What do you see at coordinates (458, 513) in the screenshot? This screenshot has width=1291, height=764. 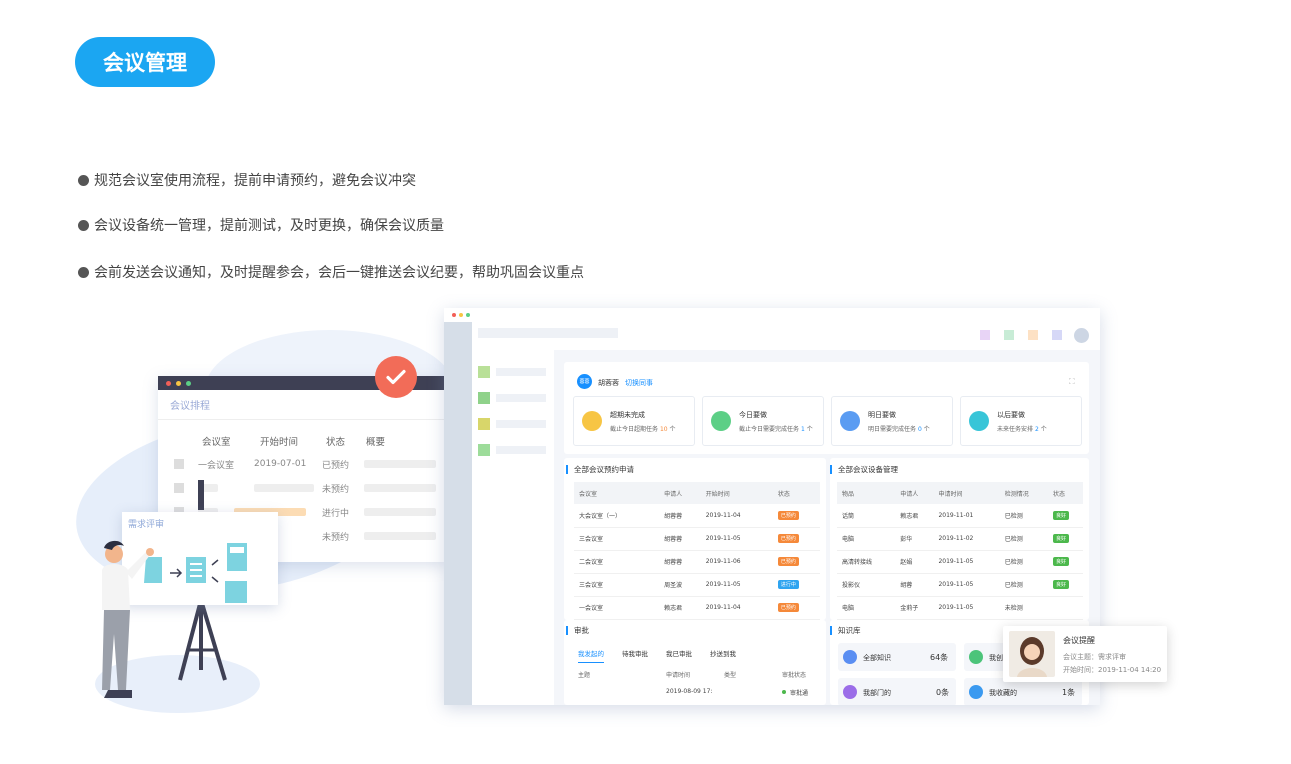 I see `left-rail` at bounding box center [458, 513].